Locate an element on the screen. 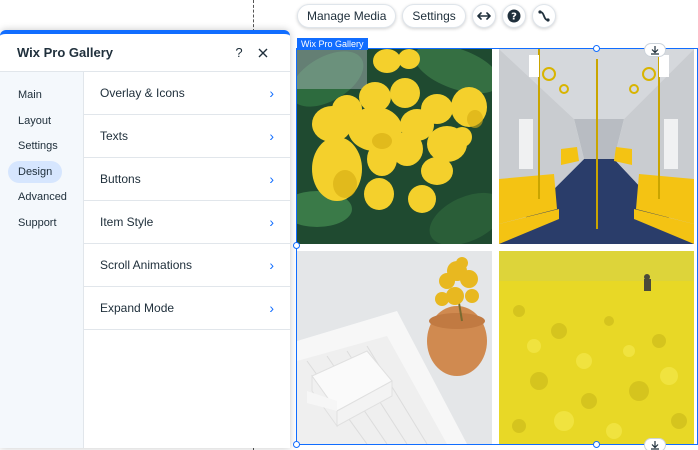 The width and height of the screenshot is (698, 450). panel-close-button is located at coordinates (263, 53).